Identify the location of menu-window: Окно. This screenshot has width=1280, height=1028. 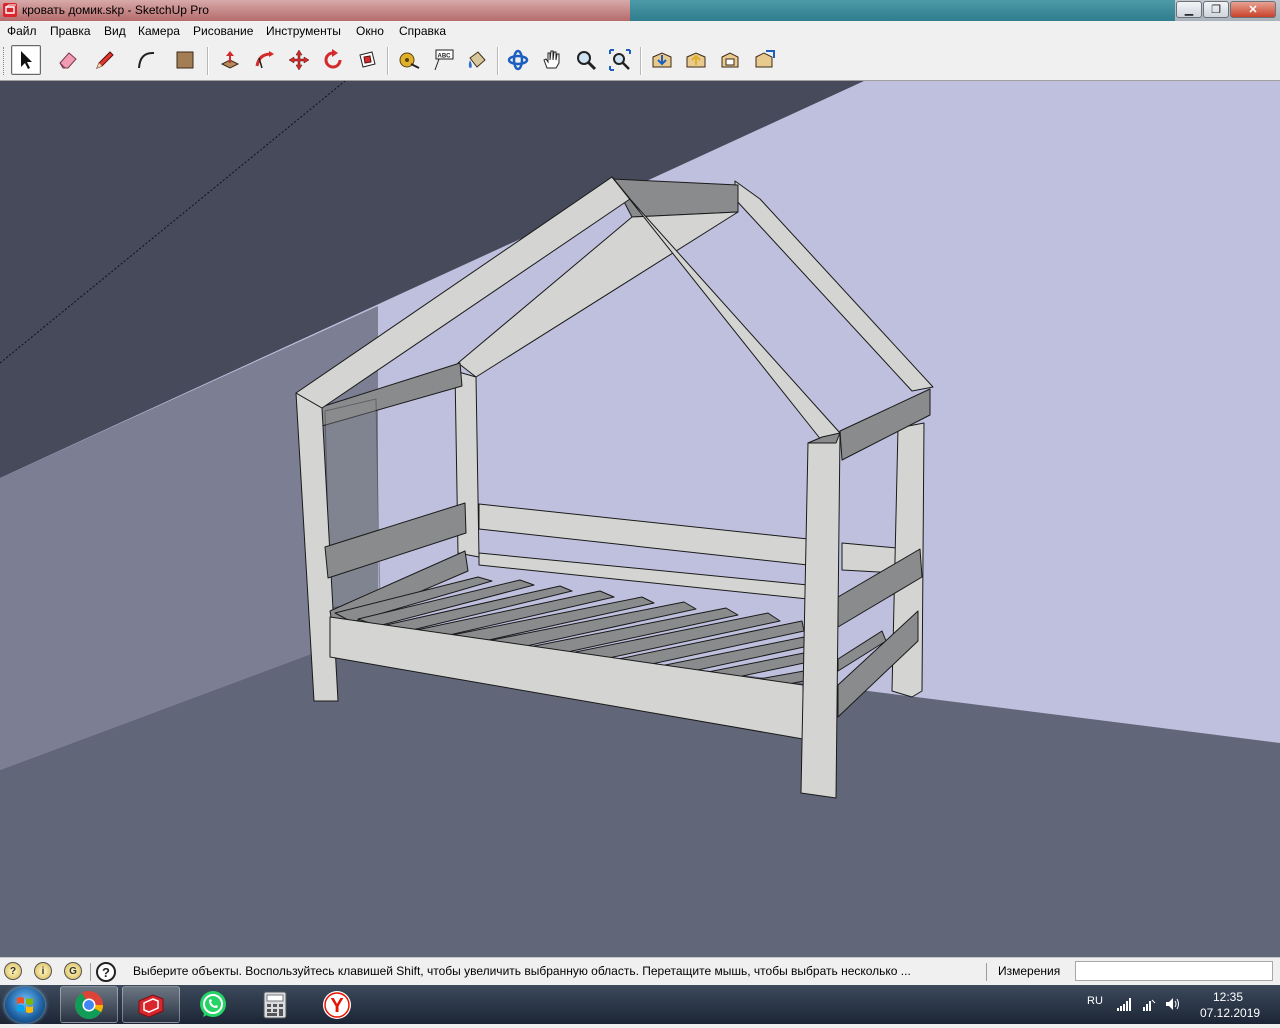
(370, 31).